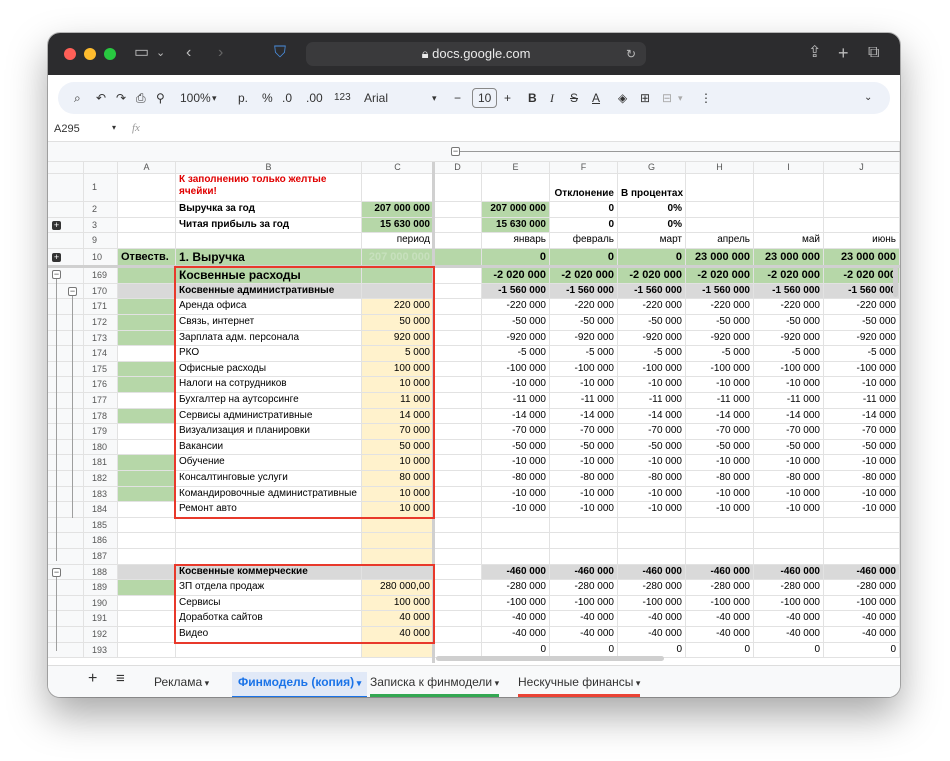 Image resolution: width=950 pixels, height=761 pixels. Describe the element at coordinates (398, 619) in the screenshot. I see `cell-c191: 40 000` at that location.